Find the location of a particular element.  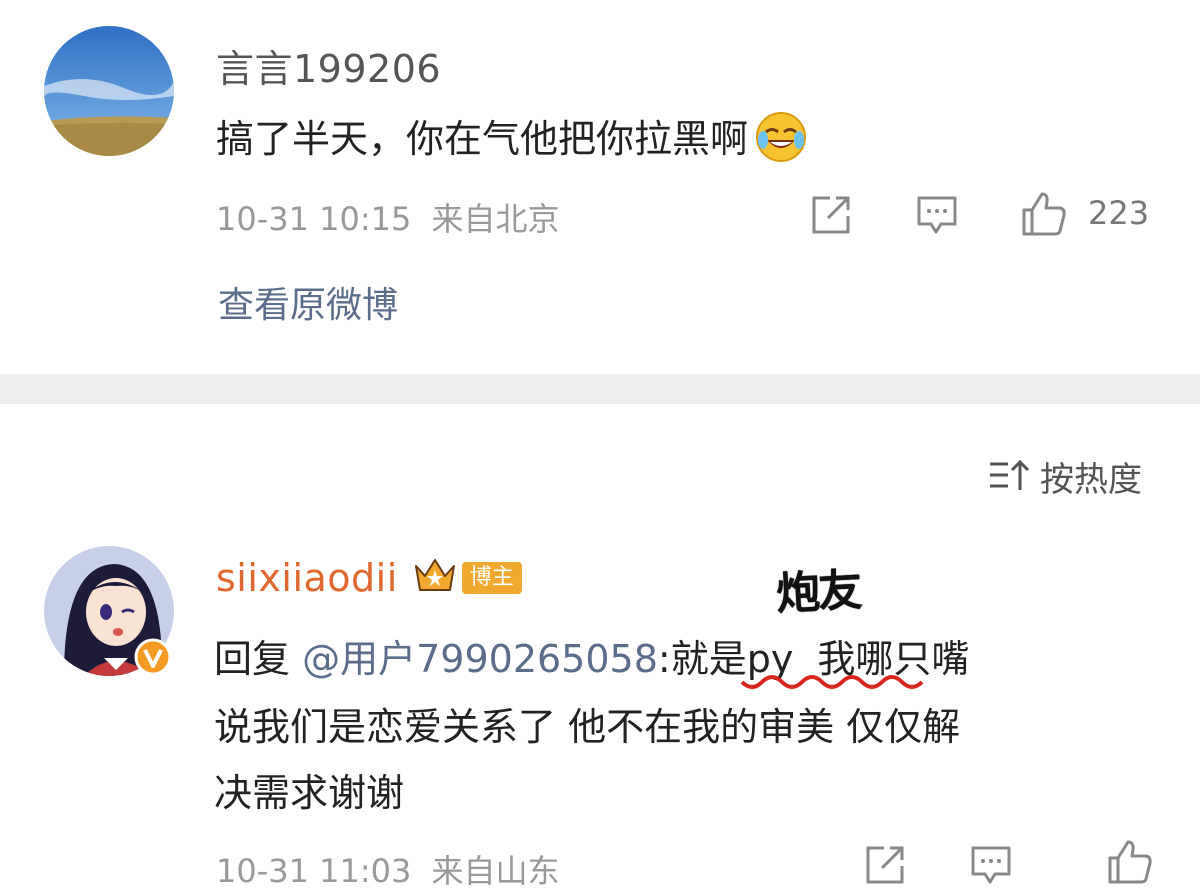

reply-prefix: 回复 is located at coordinates (252, 659).